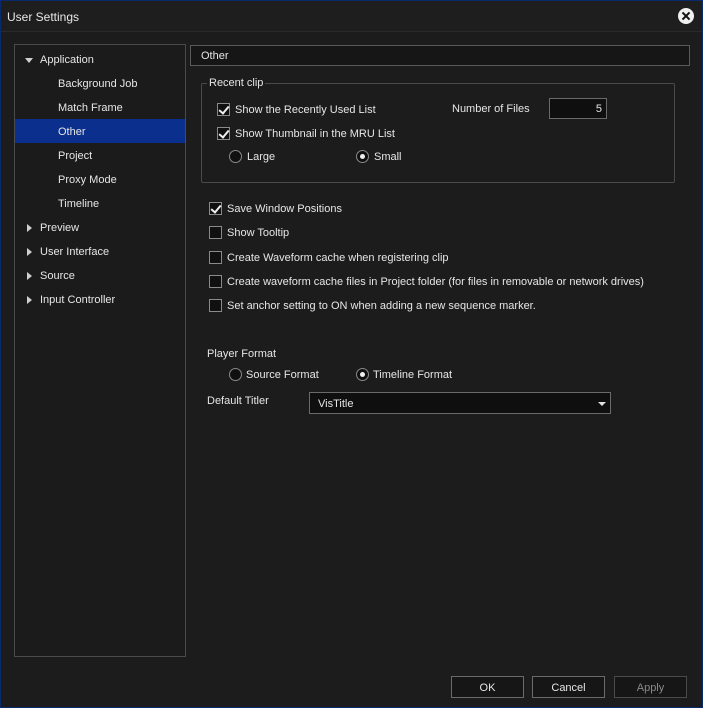 The width and height of the screenshot is (703, 708). Describe the element at coordinates (100, 227) in the screenshot. I see `tree-item-preview: Preview` at that location.